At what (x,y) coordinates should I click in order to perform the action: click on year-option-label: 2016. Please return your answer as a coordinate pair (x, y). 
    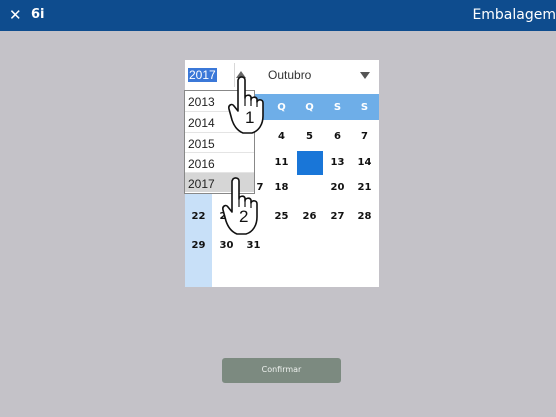
    Looking at the image, I should click on (201, 164).